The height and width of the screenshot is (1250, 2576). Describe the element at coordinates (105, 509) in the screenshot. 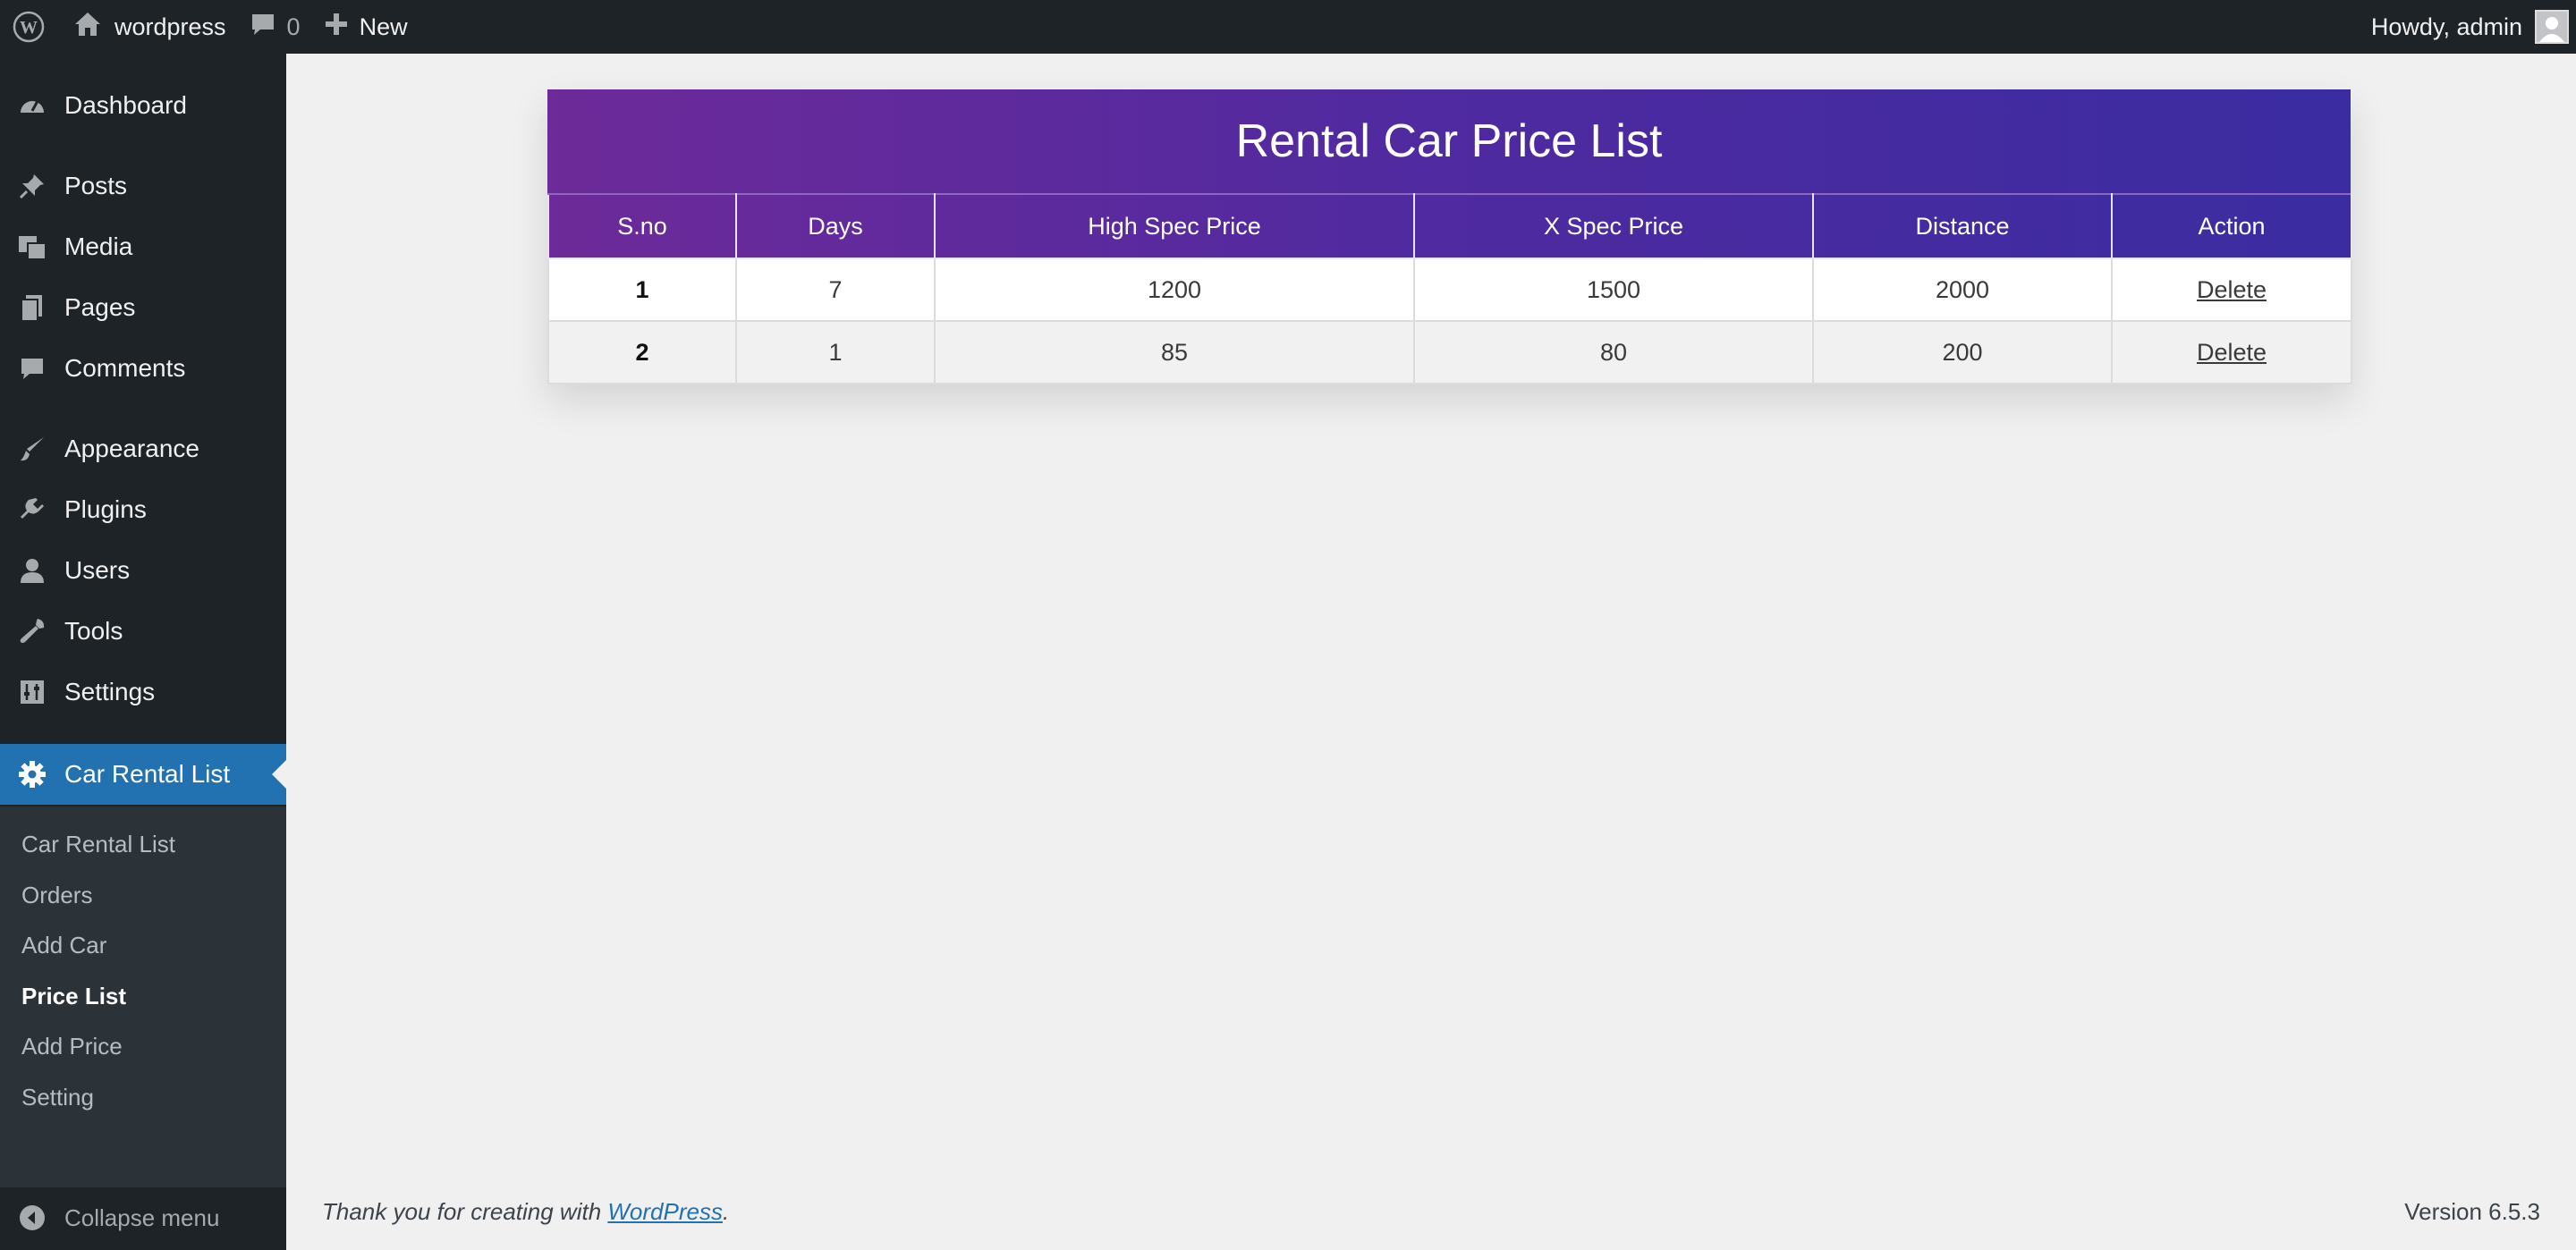

I see `sidebar-item-label: Plugins` at that location.